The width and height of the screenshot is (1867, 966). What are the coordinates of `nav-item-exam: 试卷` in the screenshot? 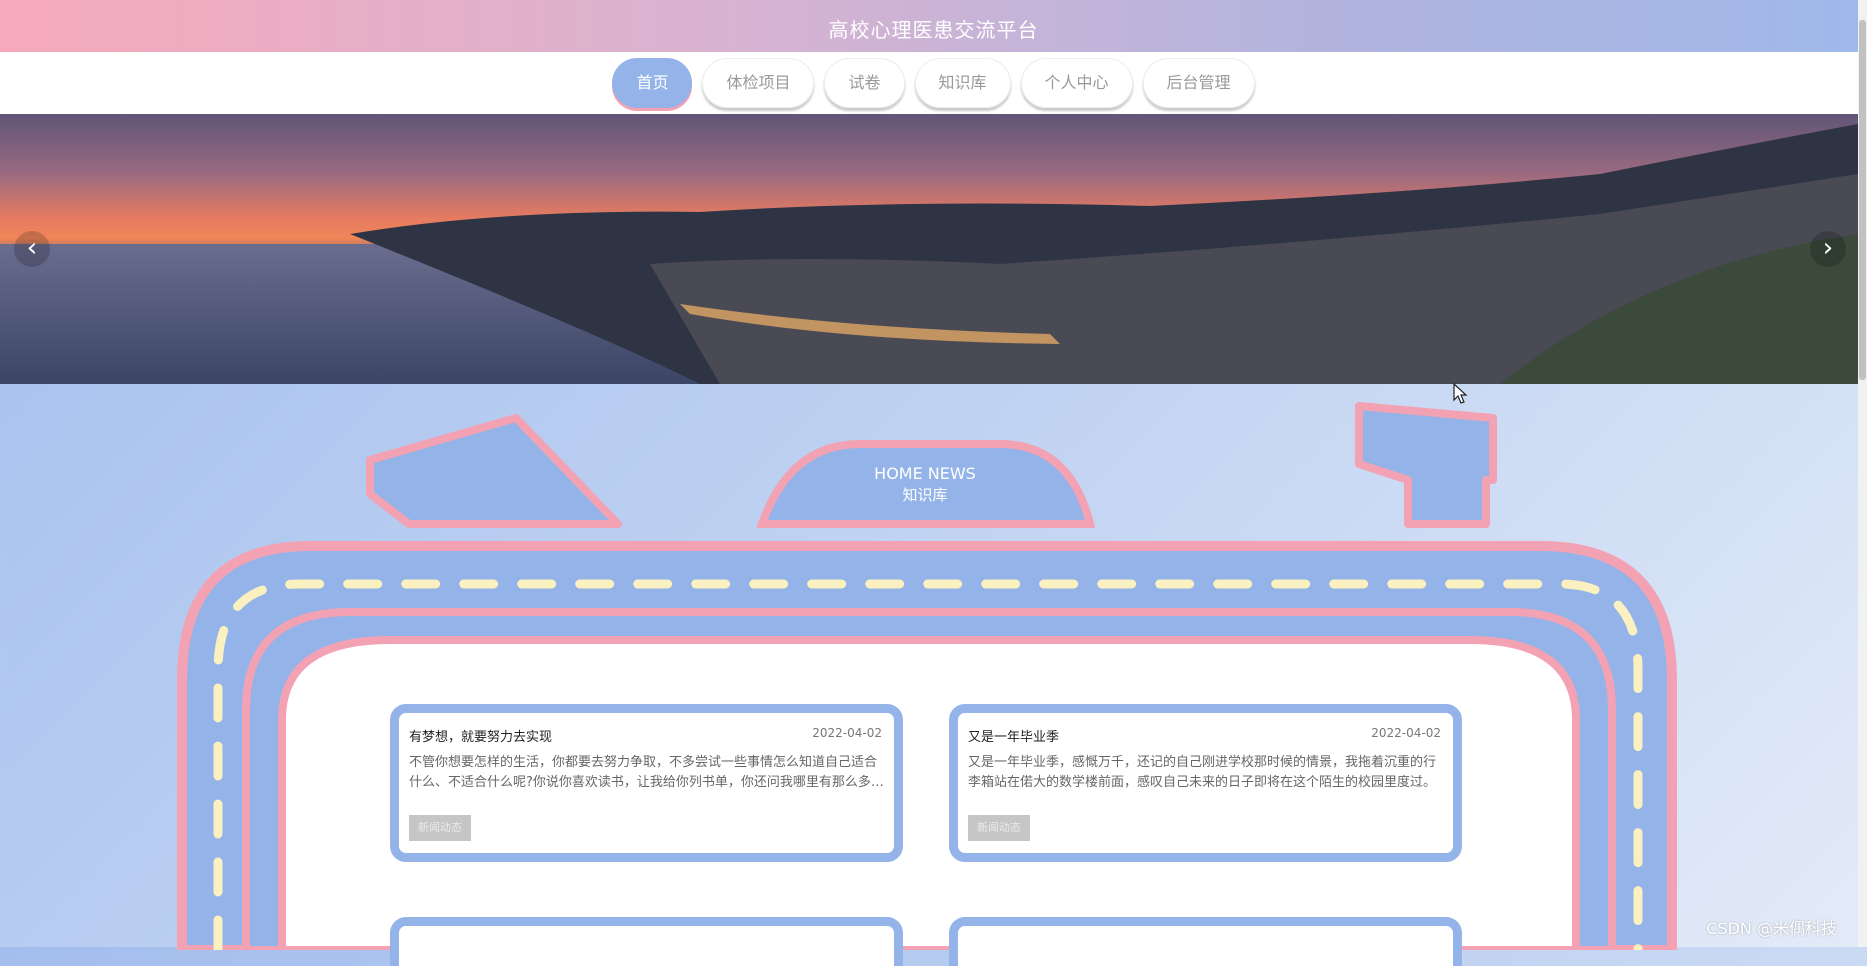 It's located at (864, 83).